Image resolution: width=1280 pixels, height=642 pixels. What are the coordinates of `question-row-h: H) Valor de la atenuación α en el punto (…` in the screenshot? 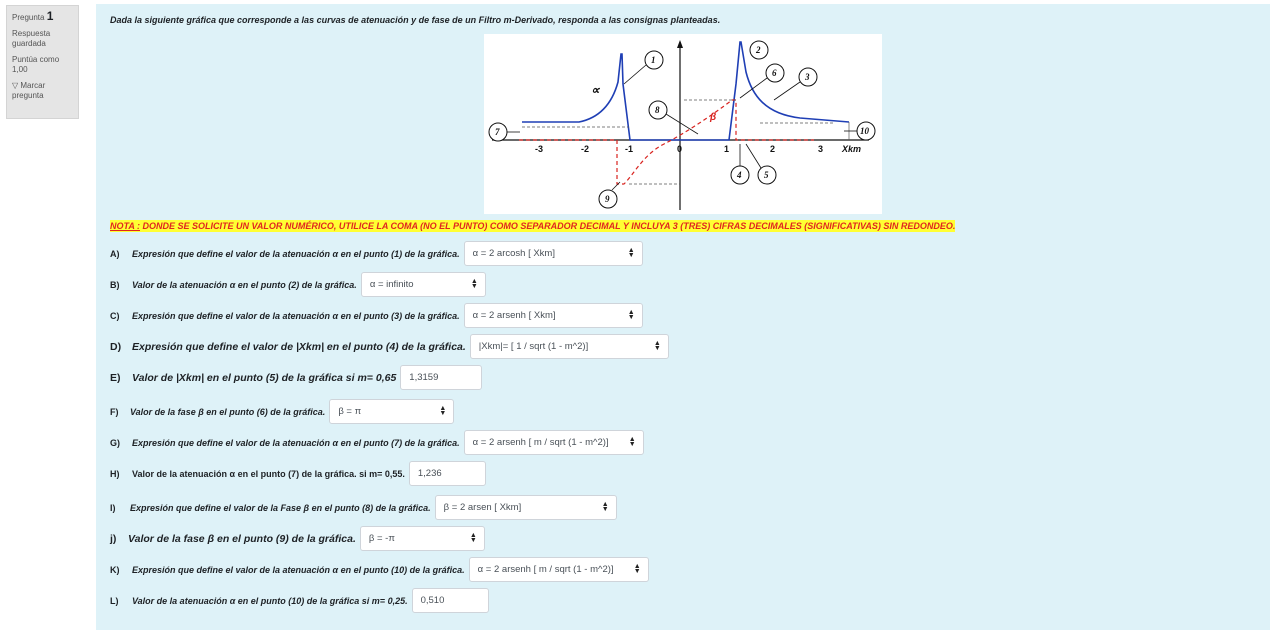 It's located at (298, 473).